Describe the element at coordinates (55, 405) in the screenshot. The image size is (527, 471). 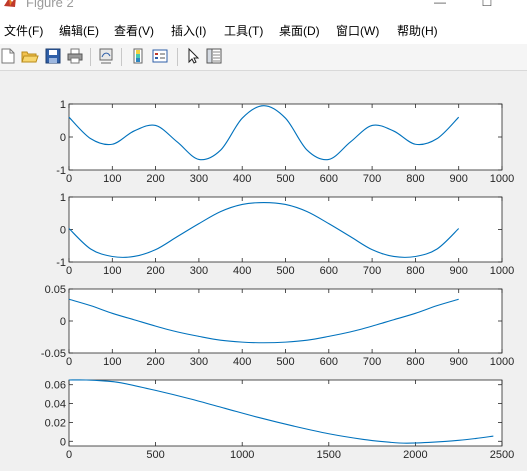
I see `y-tick-label: 0.04` at that location.